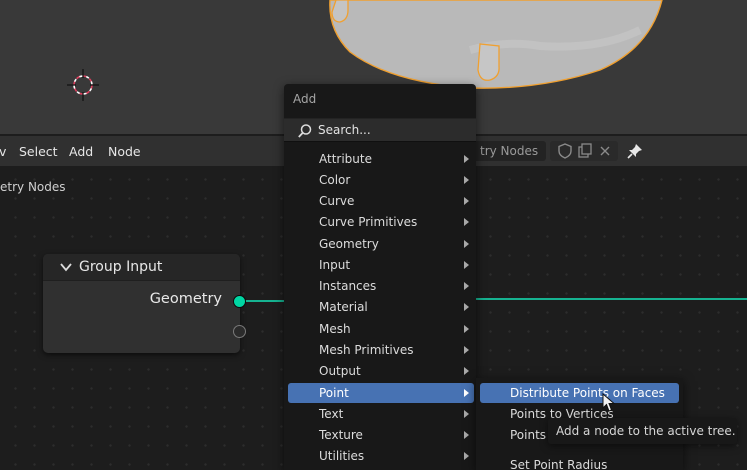 This screenshot has height=470, width=747. I want to click on tooltip-text: Add a node to the active tree., so click(646, 431).